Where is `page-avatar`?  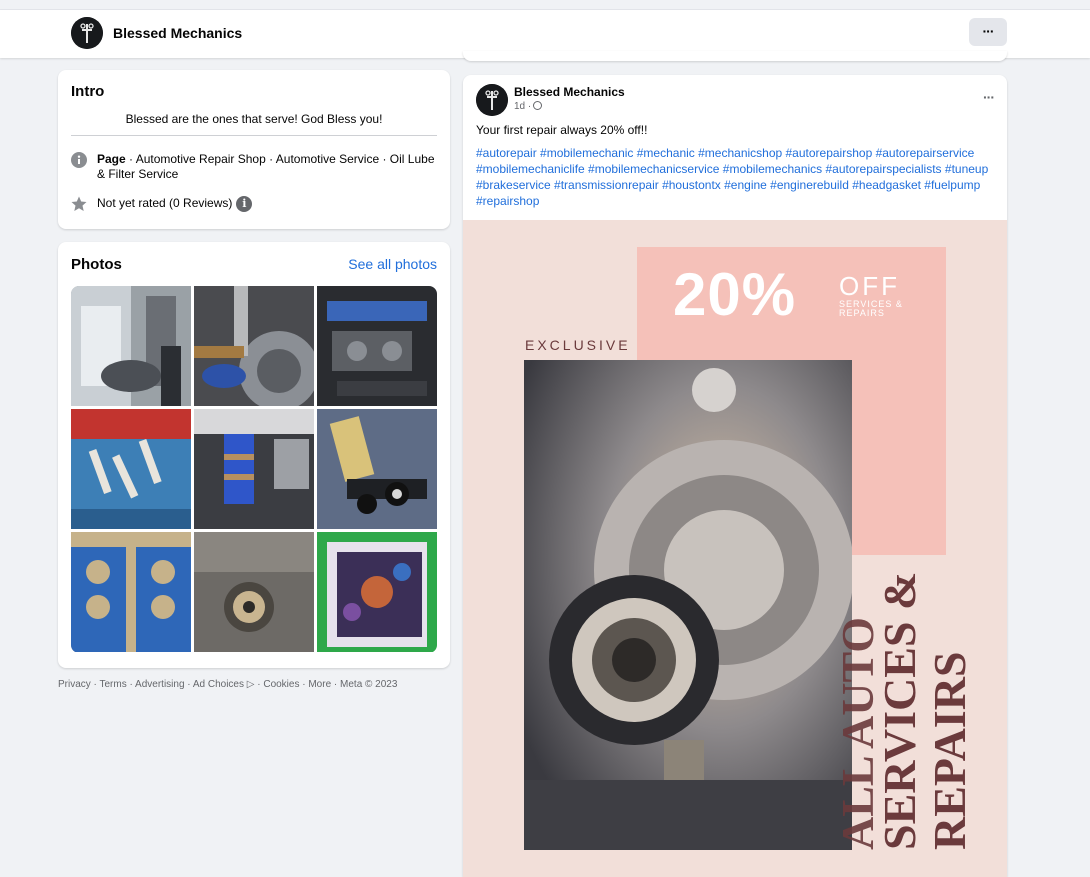
page-avatar is located at coordinates (87, 33).